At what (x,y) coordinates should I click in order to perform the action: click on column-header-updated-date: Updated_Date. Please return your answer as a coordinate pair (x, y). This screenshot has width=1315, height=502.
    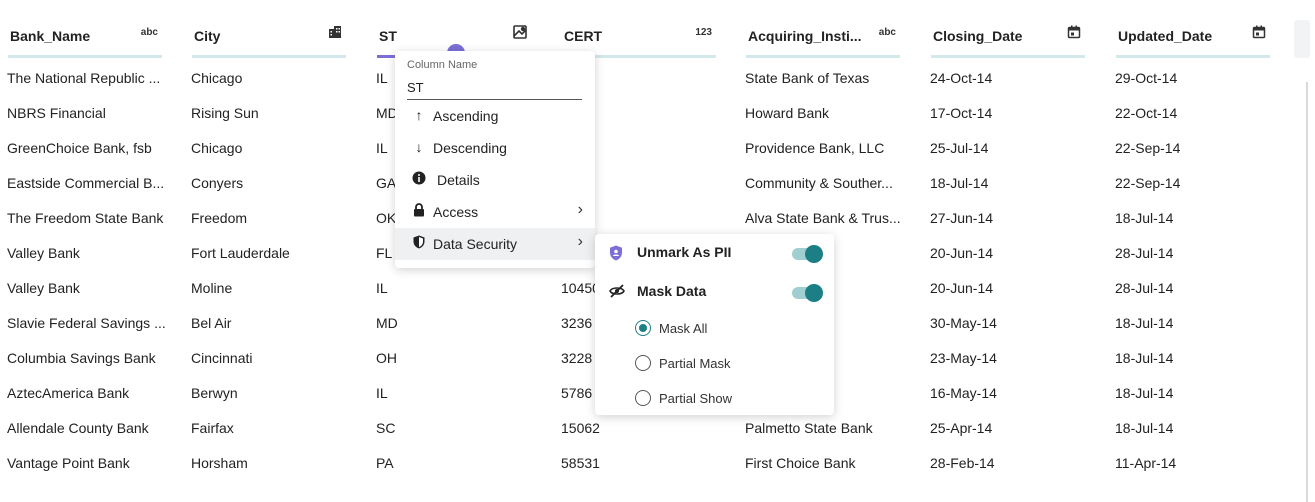
    Looking at the image, I should click on (1193, 40).